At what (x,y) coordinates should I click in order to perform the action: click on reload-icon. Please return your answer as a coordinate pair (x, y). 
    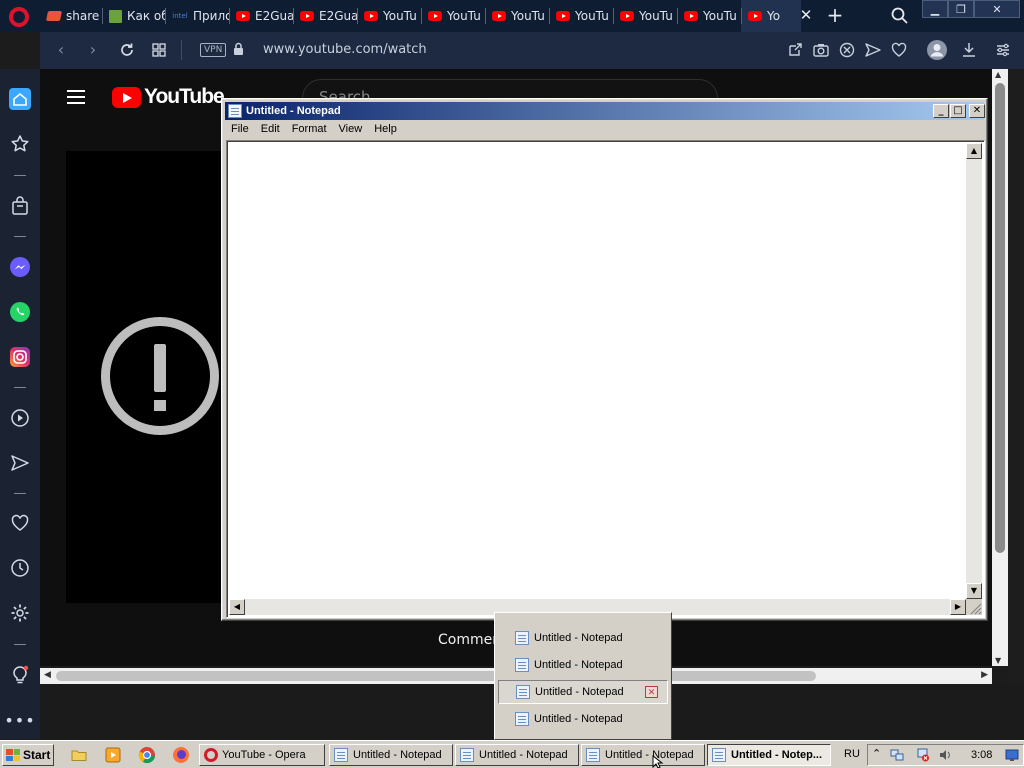
    Looking at the image, I should click on (127, 50).